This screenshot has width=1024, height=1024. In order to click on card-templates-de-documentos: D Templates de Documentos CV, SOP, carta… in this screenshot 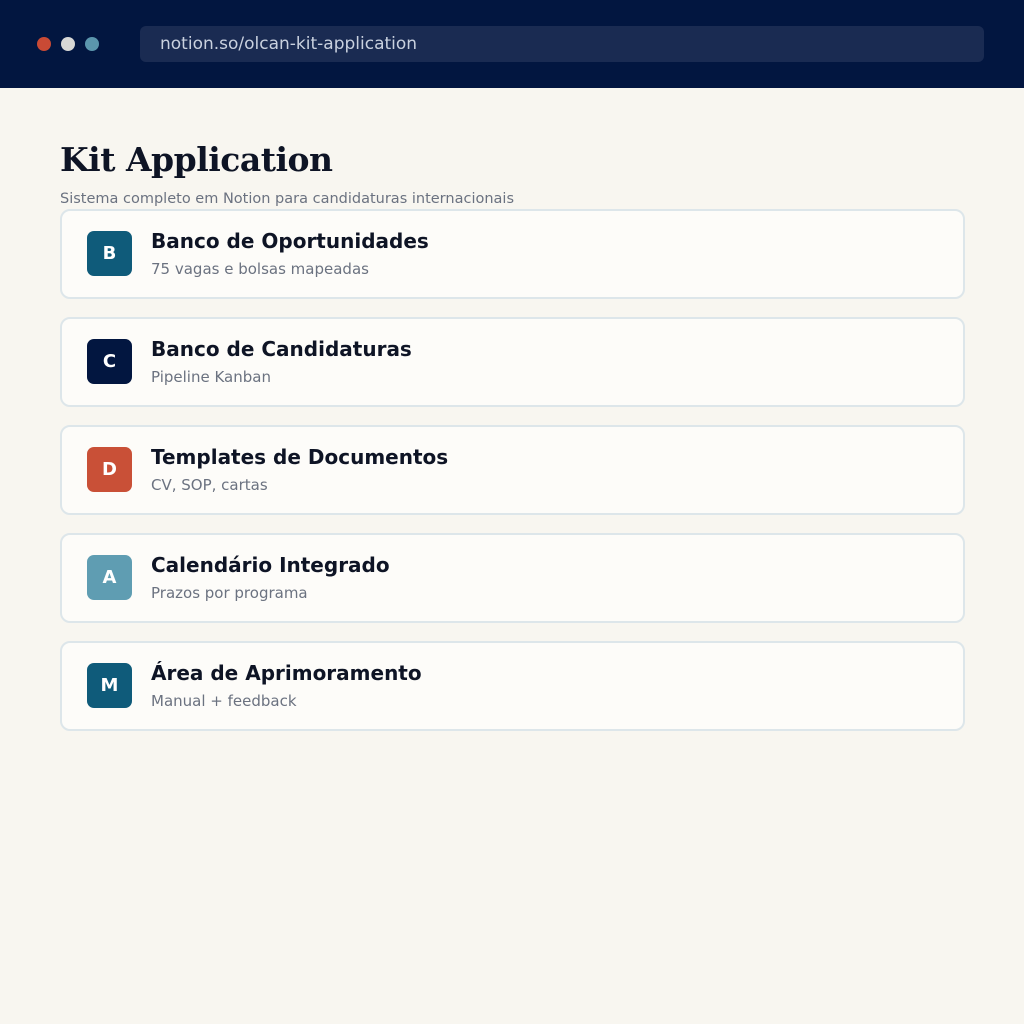, I will do `click(512, 470)`.